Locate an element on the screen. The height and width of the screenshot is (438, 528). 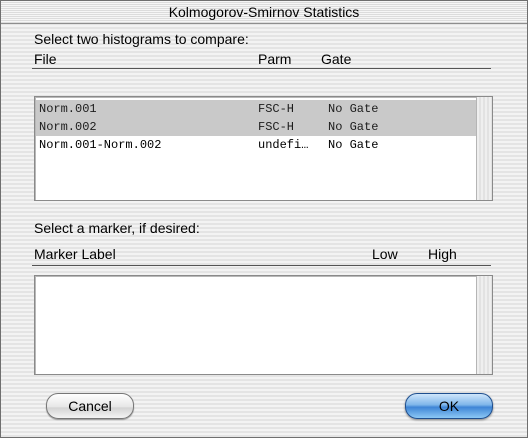
marker-prompt: Select a marker, if desired: is located at coordinates (117, 228).